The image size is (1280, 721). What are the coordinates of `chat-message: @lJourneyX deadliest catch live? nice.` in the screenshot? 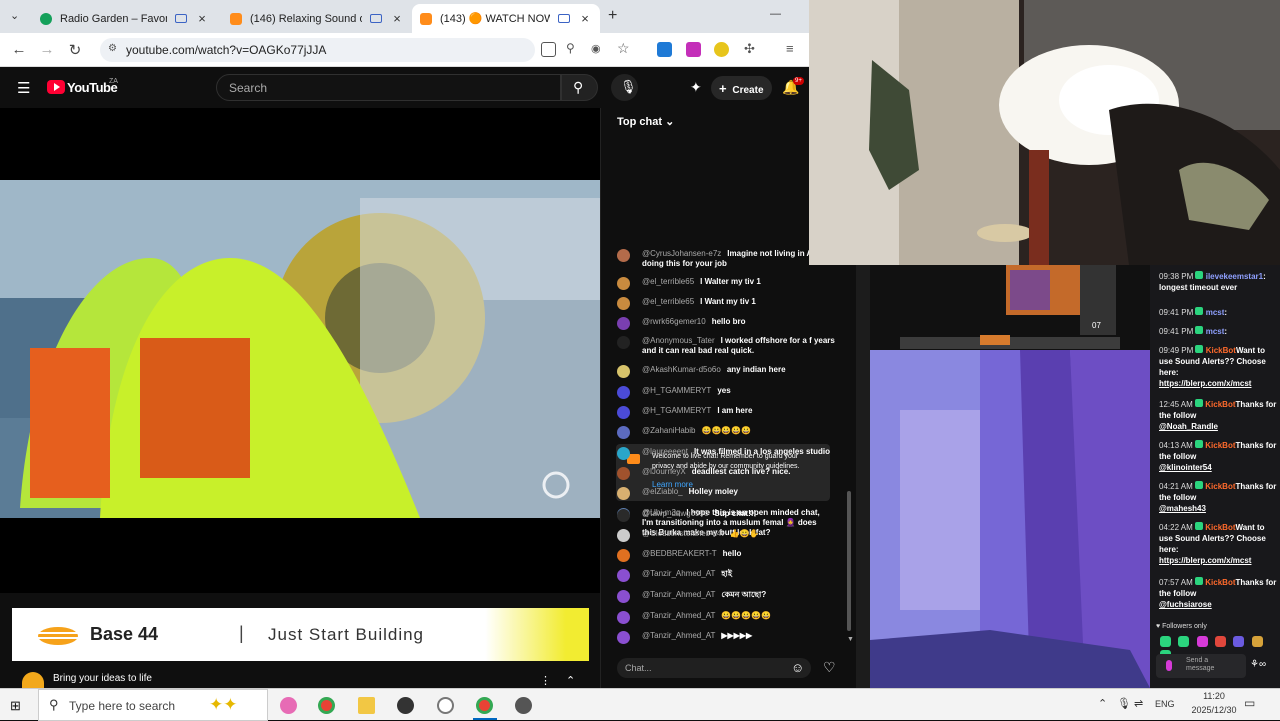 It's located at (727, 473).